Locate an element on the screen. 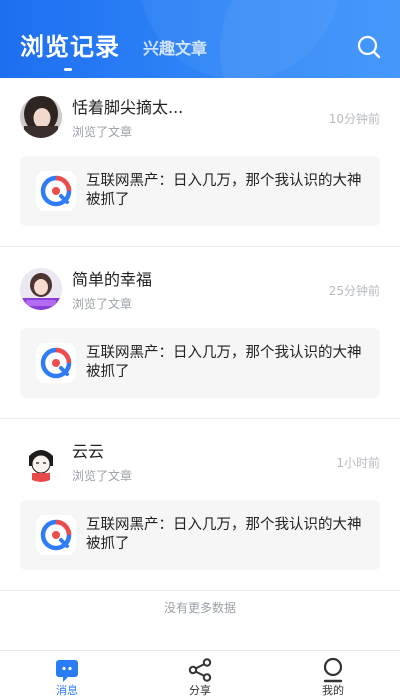 This screenshot has width=400, height=700. tab-interest-articles: 兴趣文章 is located at coordinates (175, 49).